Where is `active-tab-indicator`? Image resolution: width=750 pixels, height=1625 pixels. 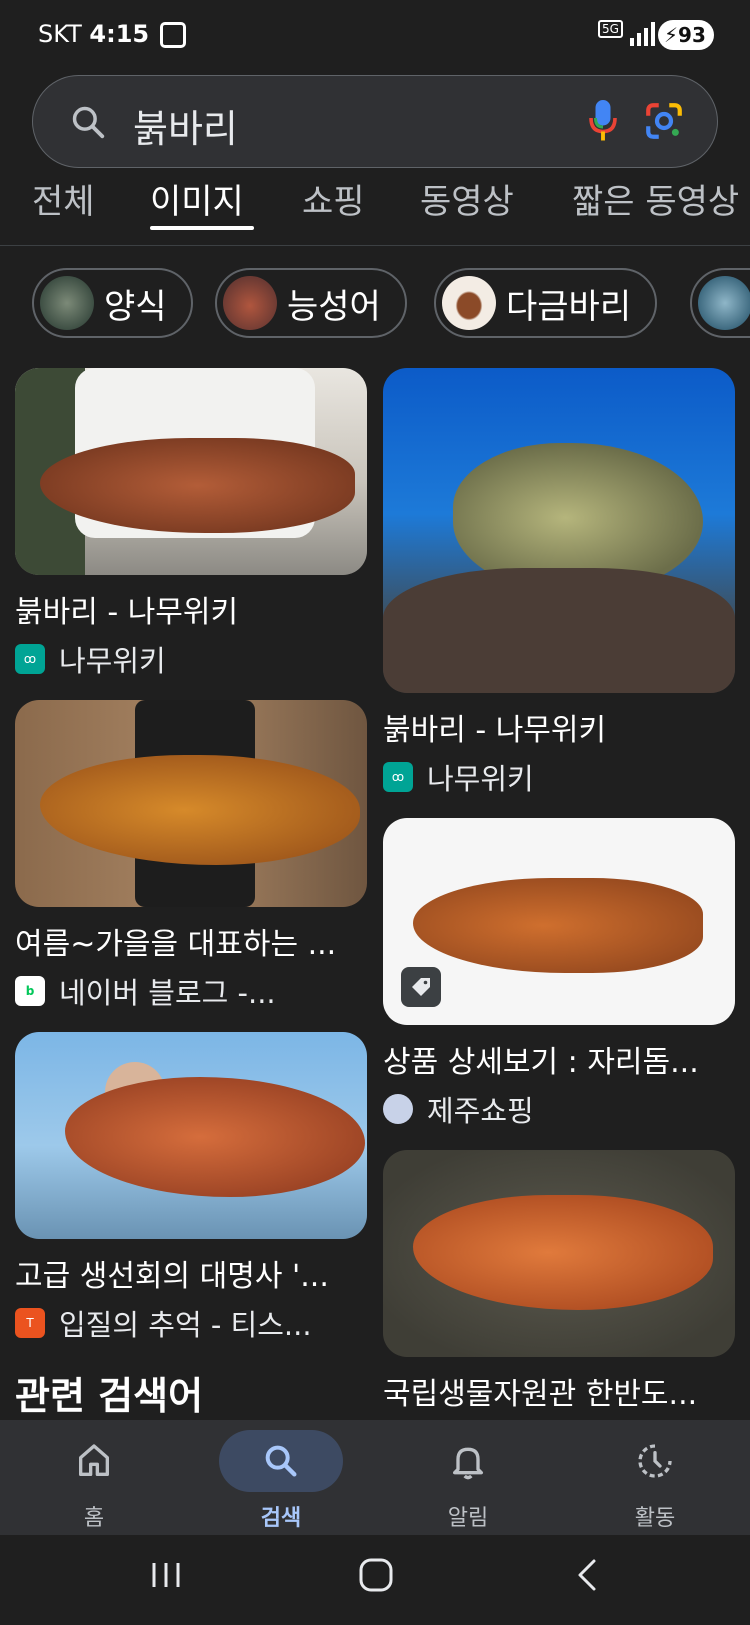
active-tab-indicator is located at coordinates (202, 228).